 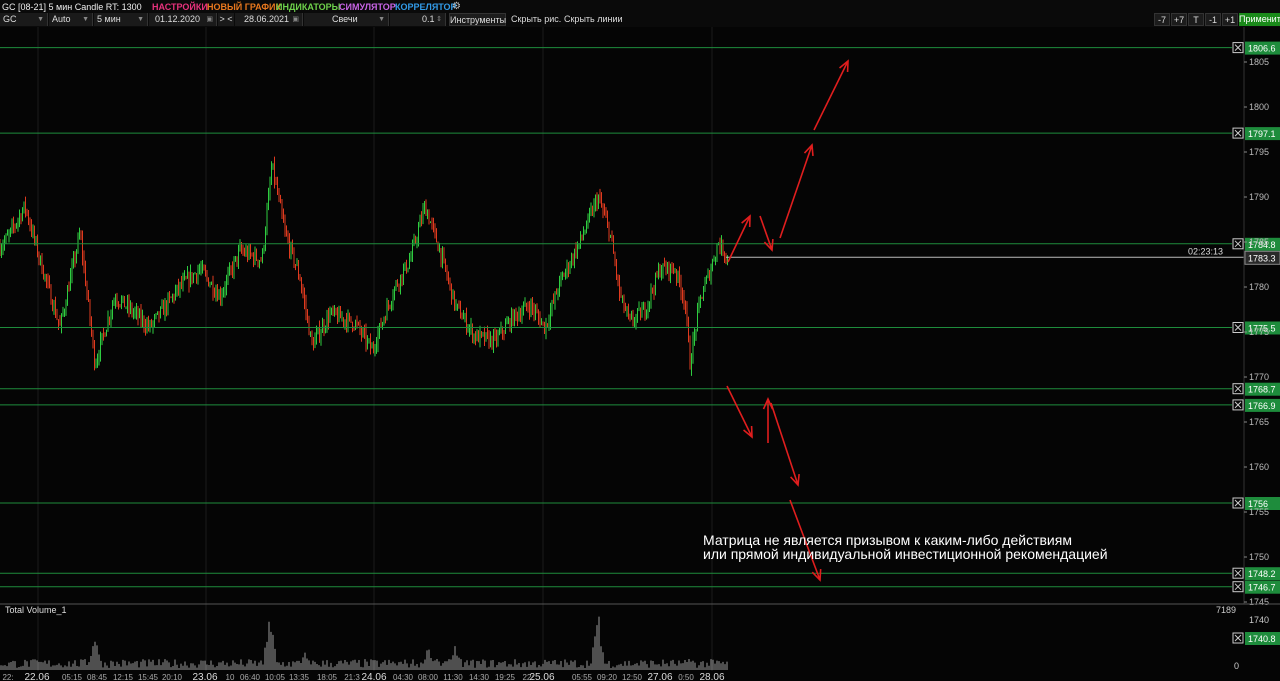 What do you see at coordinates (1262, 588) in the screenshot?
I see `level-tag-label: 1746.7` at bounding box center [1262, 588].